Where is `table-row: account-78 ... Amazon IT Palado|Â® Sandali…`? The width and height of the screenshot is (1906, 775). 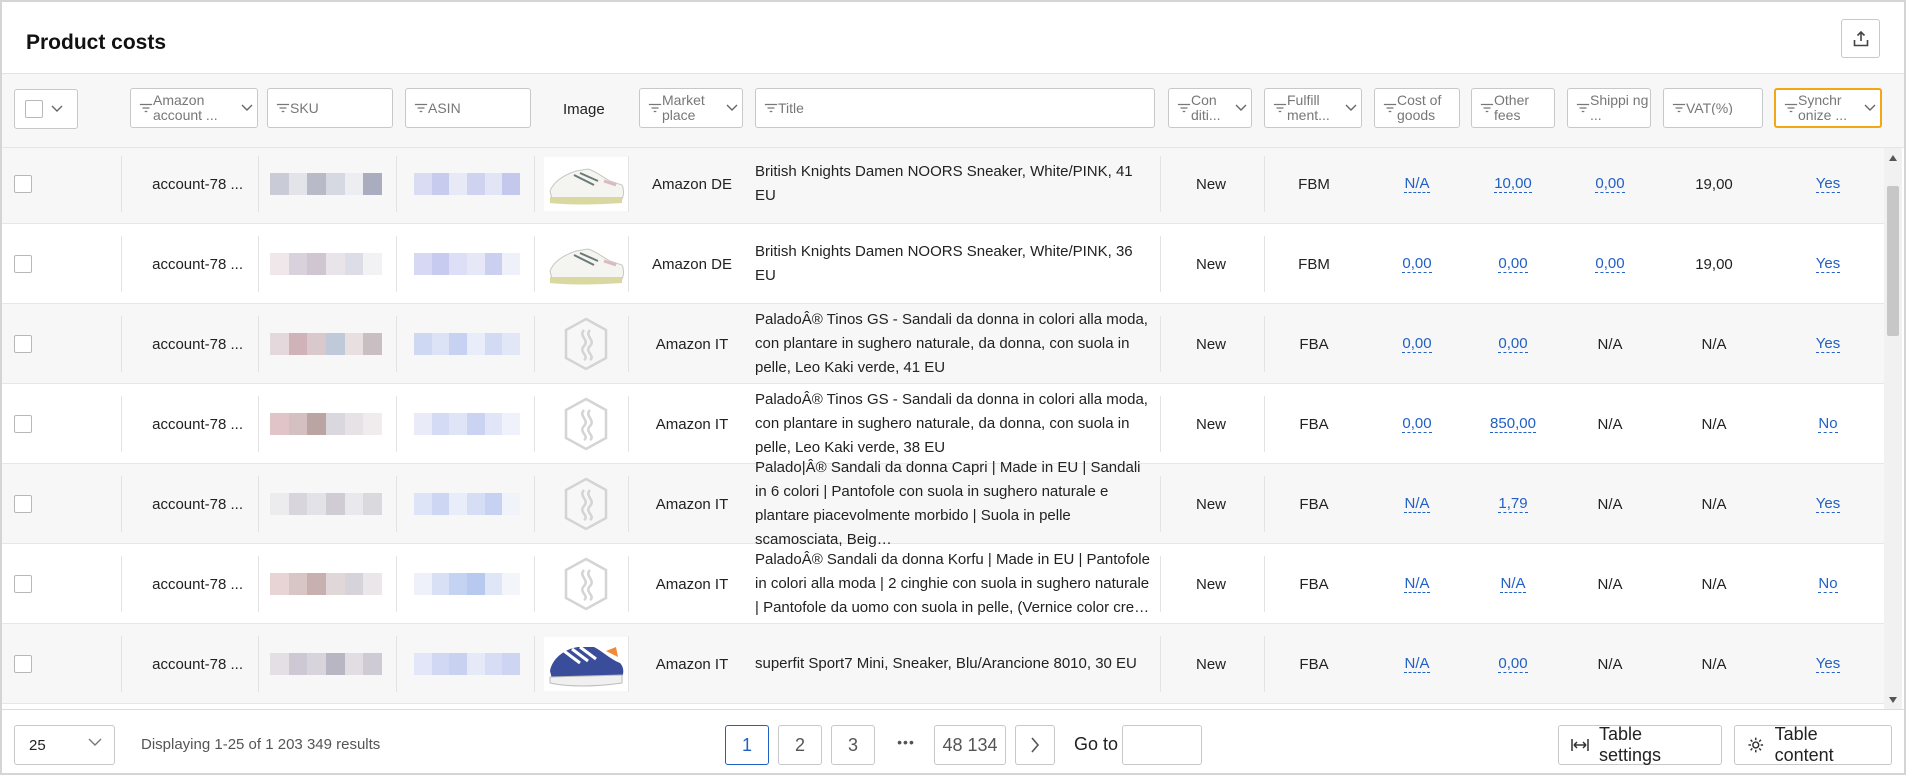 table-row: account-78 ... Amazon IT Palado|Â® Sandali… is located at coordinates (943, 503).